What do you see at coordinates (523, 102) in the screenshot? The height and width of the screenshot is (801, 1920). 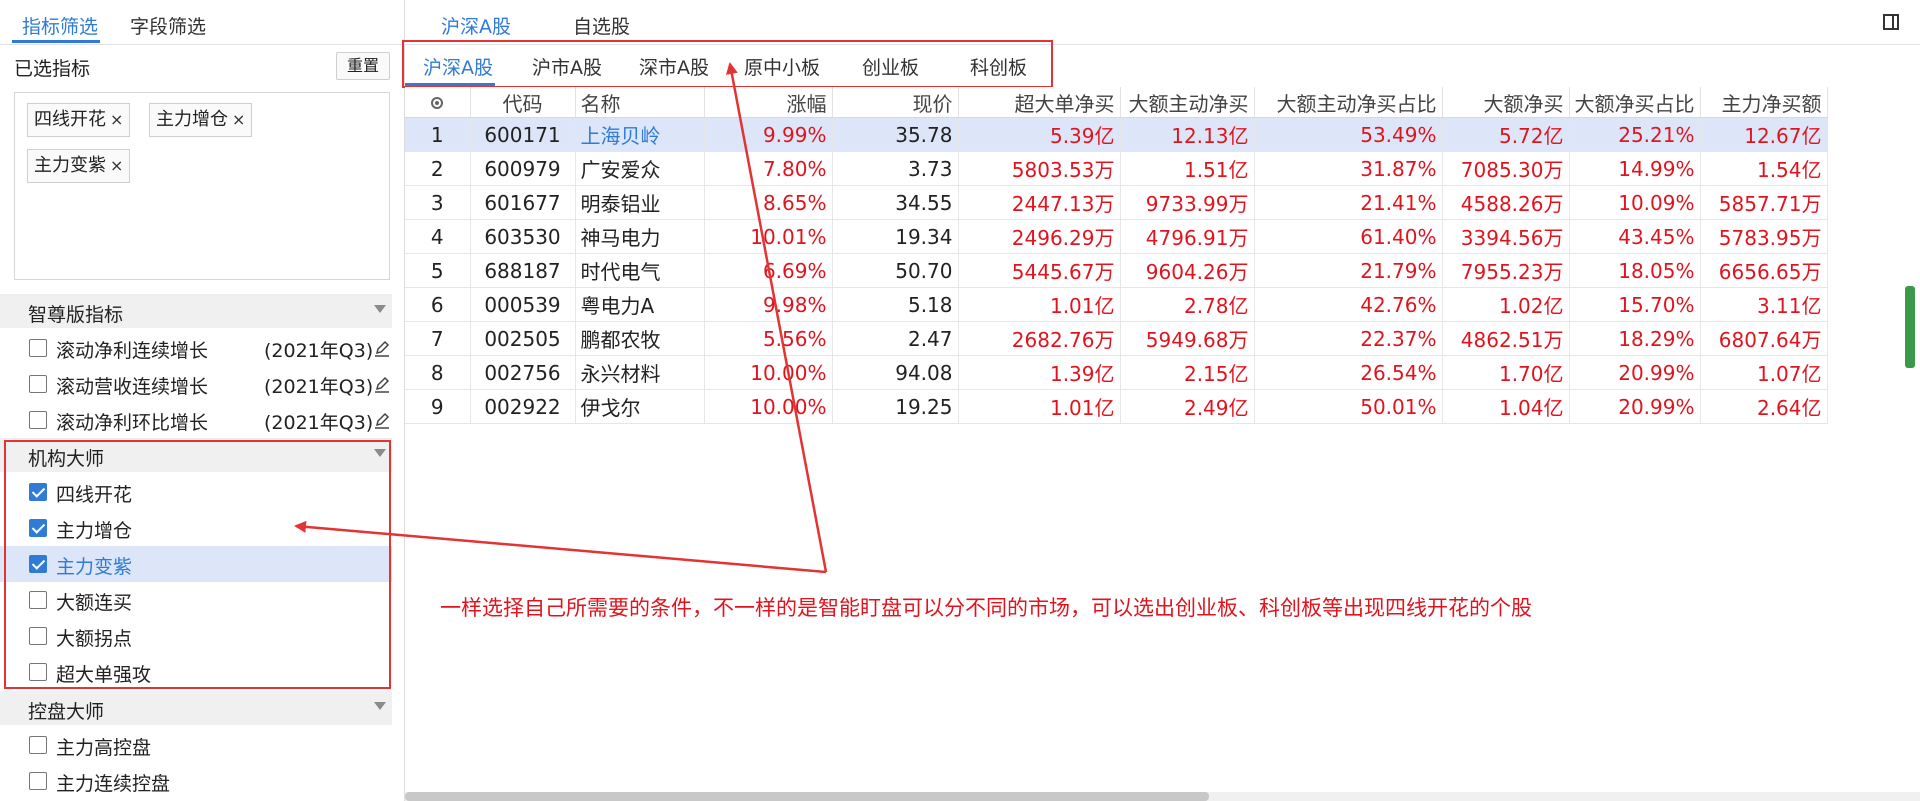 I see `col-header-code: 代码` at bounding box center [523, 102].